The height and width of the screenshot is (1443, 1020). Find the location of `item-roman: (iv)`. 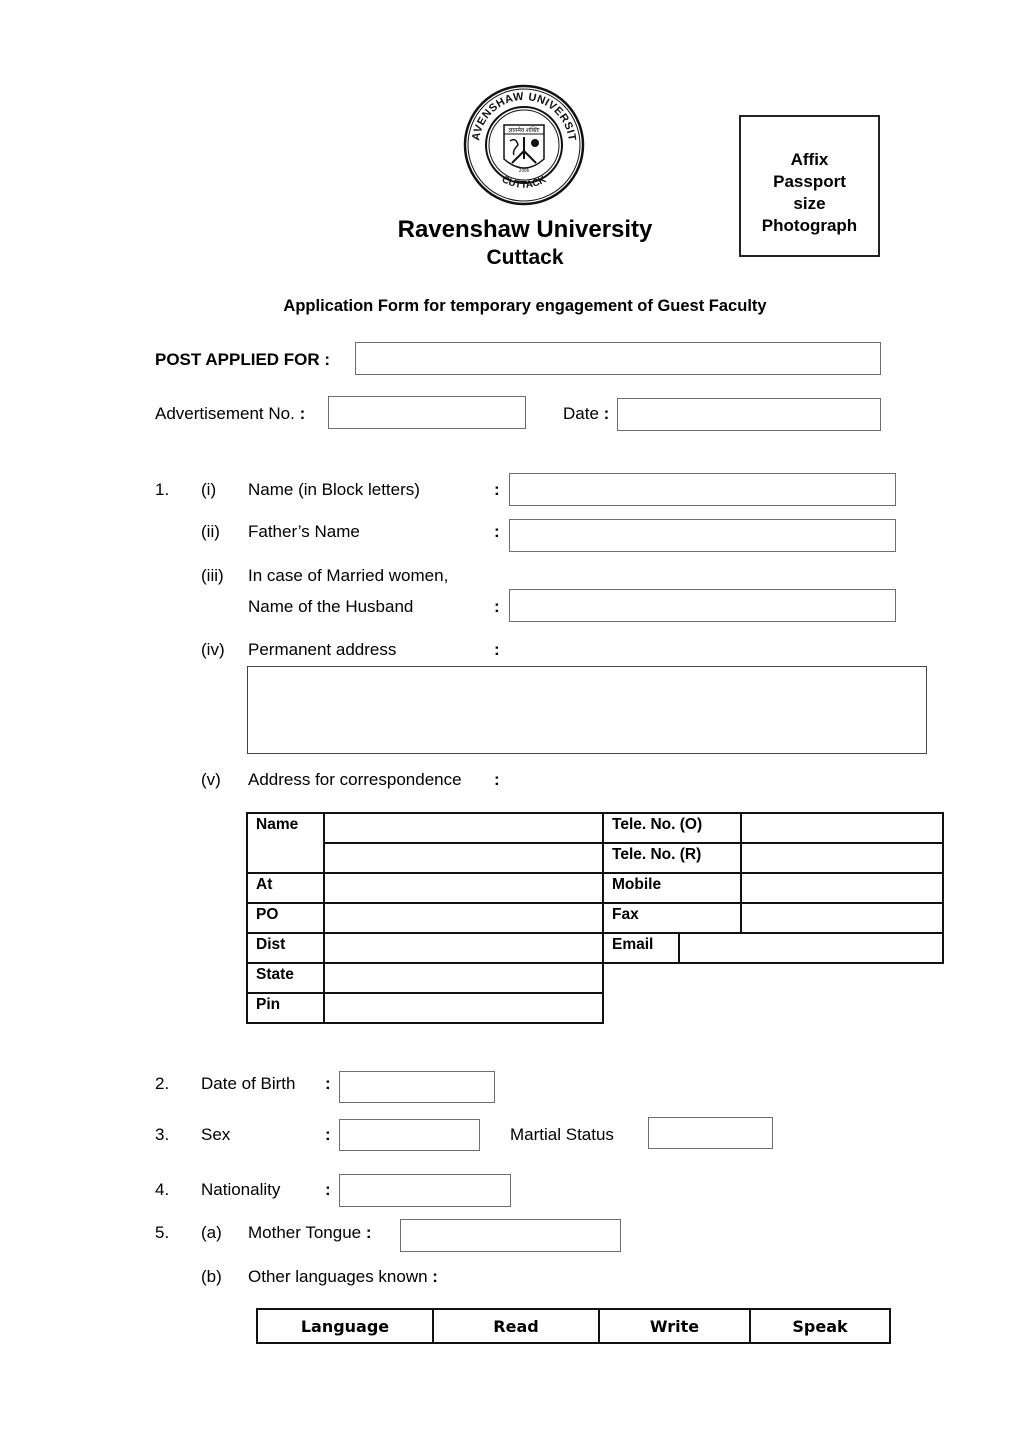

item-roman: (iv) is located at coordinates (213, 649).